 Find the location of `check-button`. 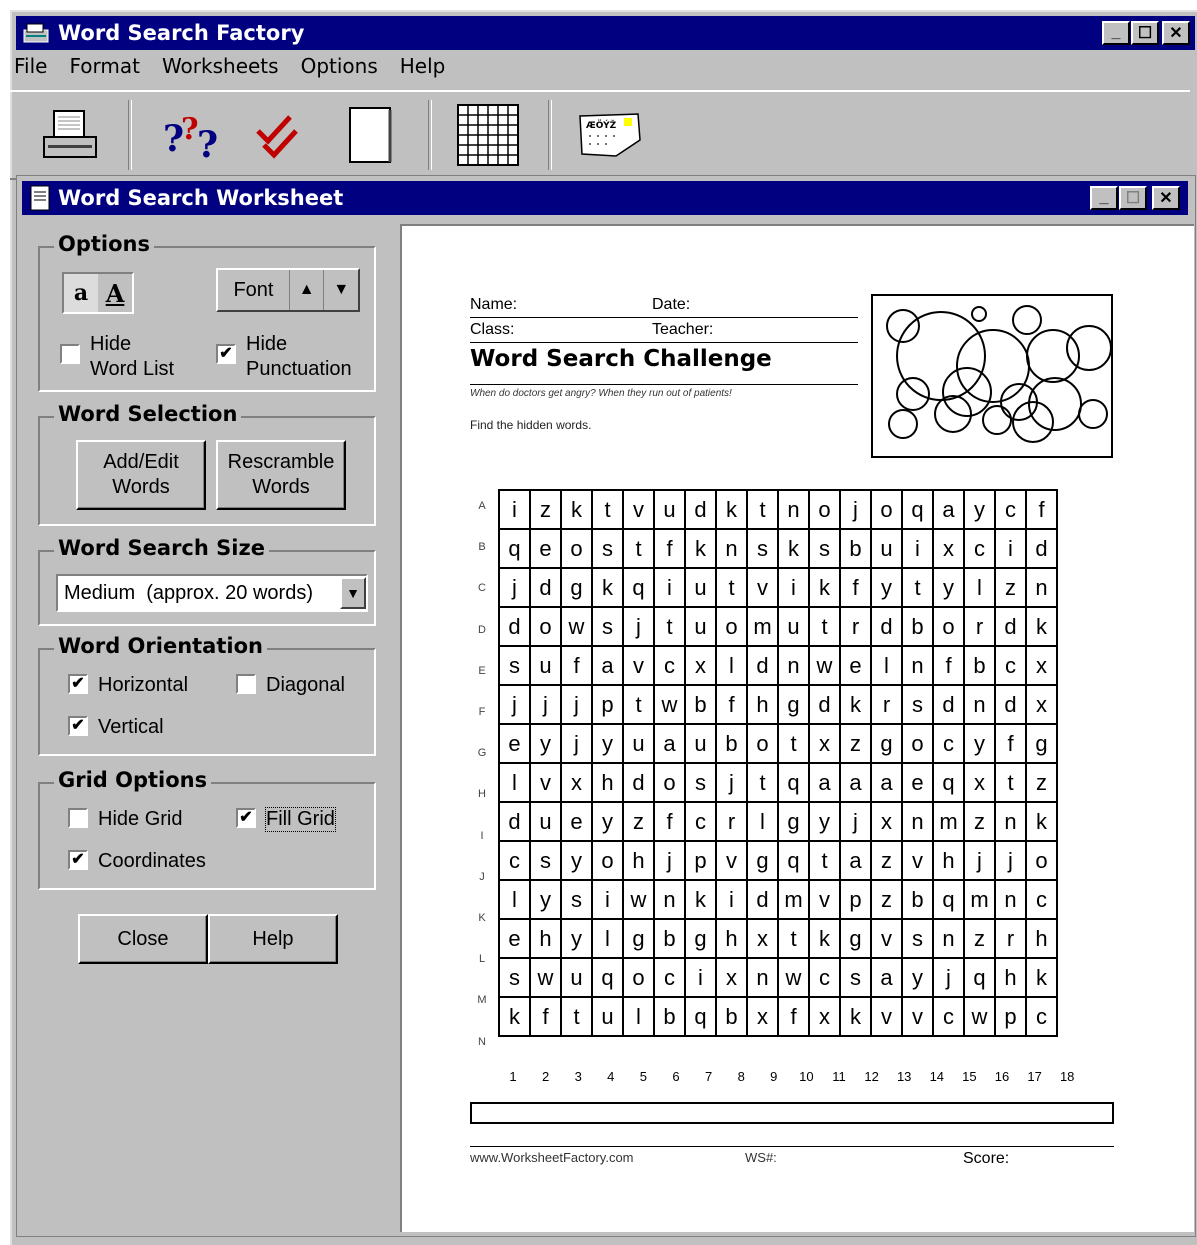

check-button is located at coordinates (280, 135).